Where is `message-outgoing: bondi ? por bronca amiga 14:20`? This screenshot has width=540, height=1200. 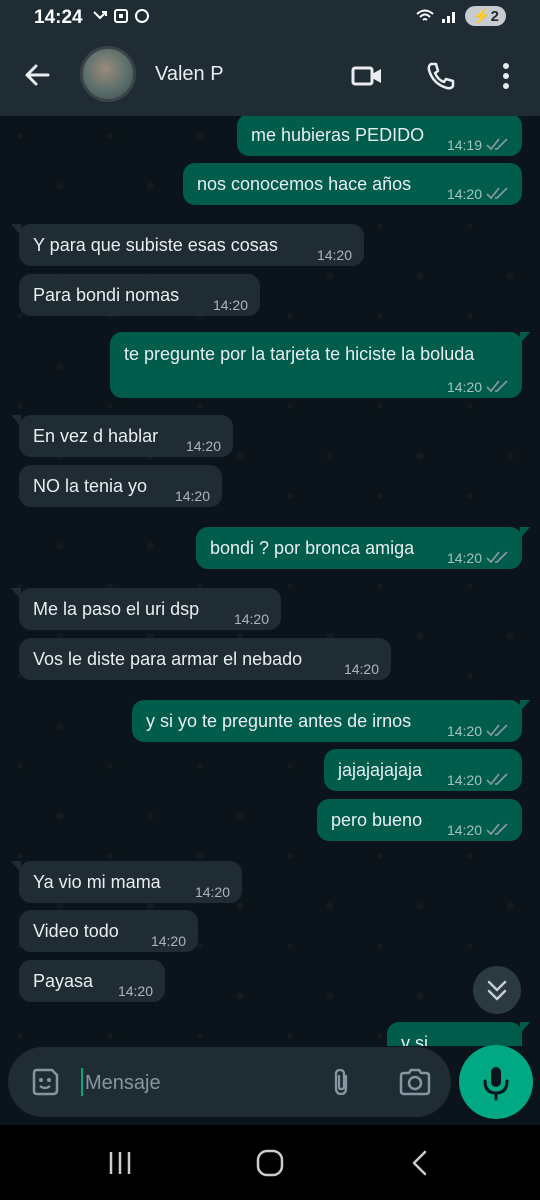 message-outgoing: bondi ? por bronca amiga 14:20 is located at coordinates (363, 548).